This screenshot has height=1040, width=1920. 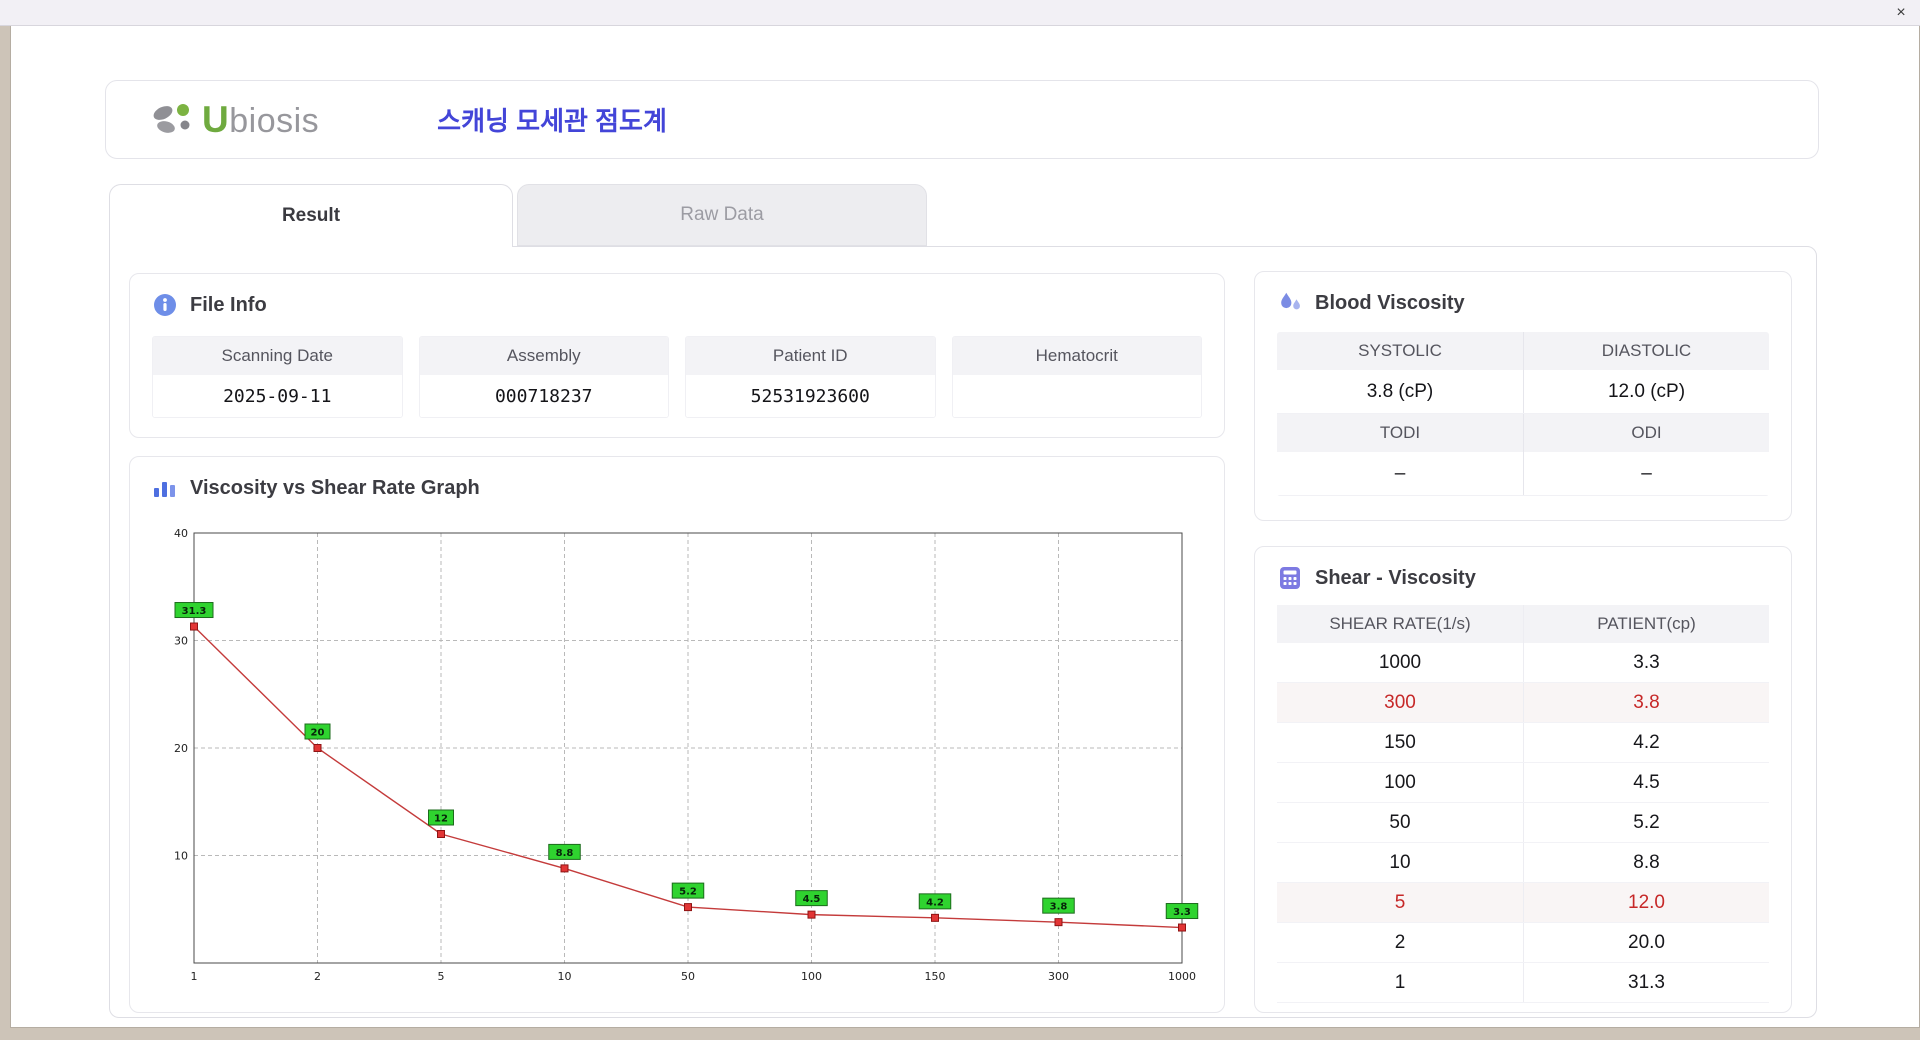 I want to click on shear-rate-cell: 10, so click(x=1400, y=862).